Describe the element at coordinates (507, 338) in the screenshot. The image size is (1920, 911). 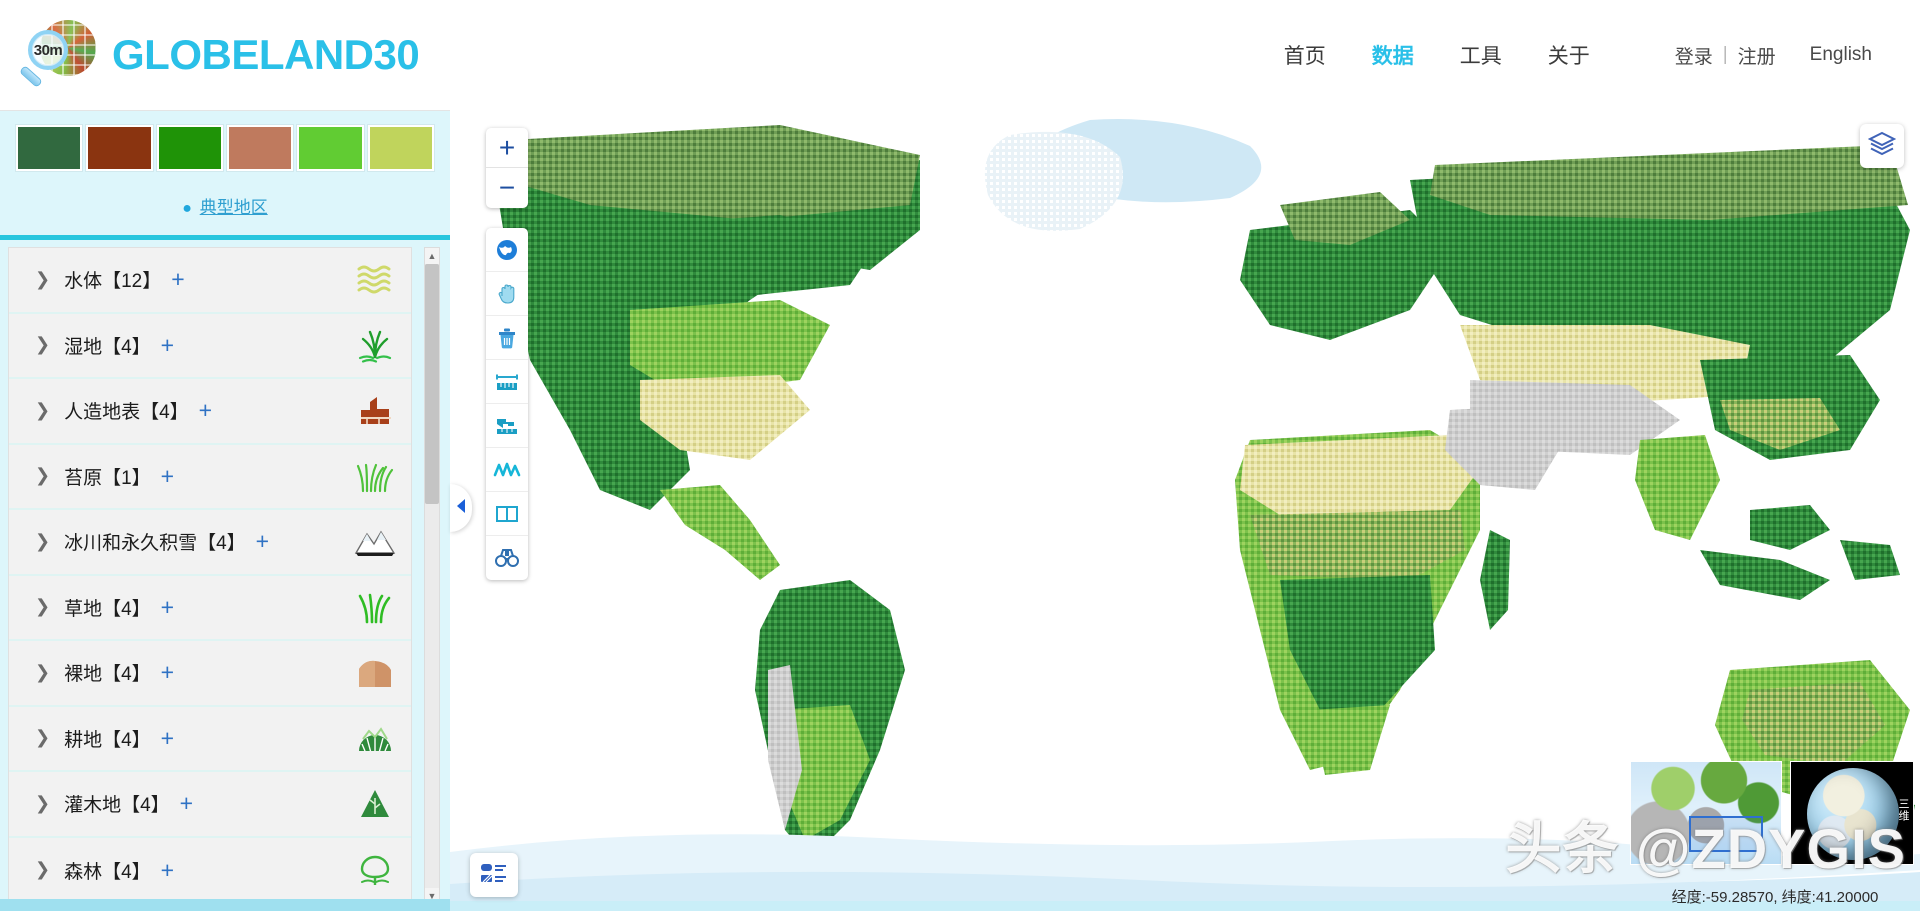
I see `trash-clear-icon` at that location.